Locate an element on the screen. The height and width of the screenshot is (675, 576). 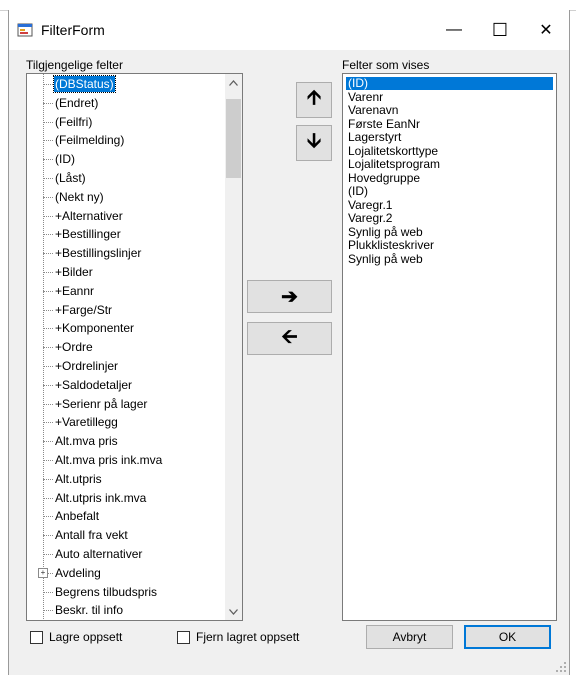
move-down-button: 🡫 is located at coordinates (314, 143).